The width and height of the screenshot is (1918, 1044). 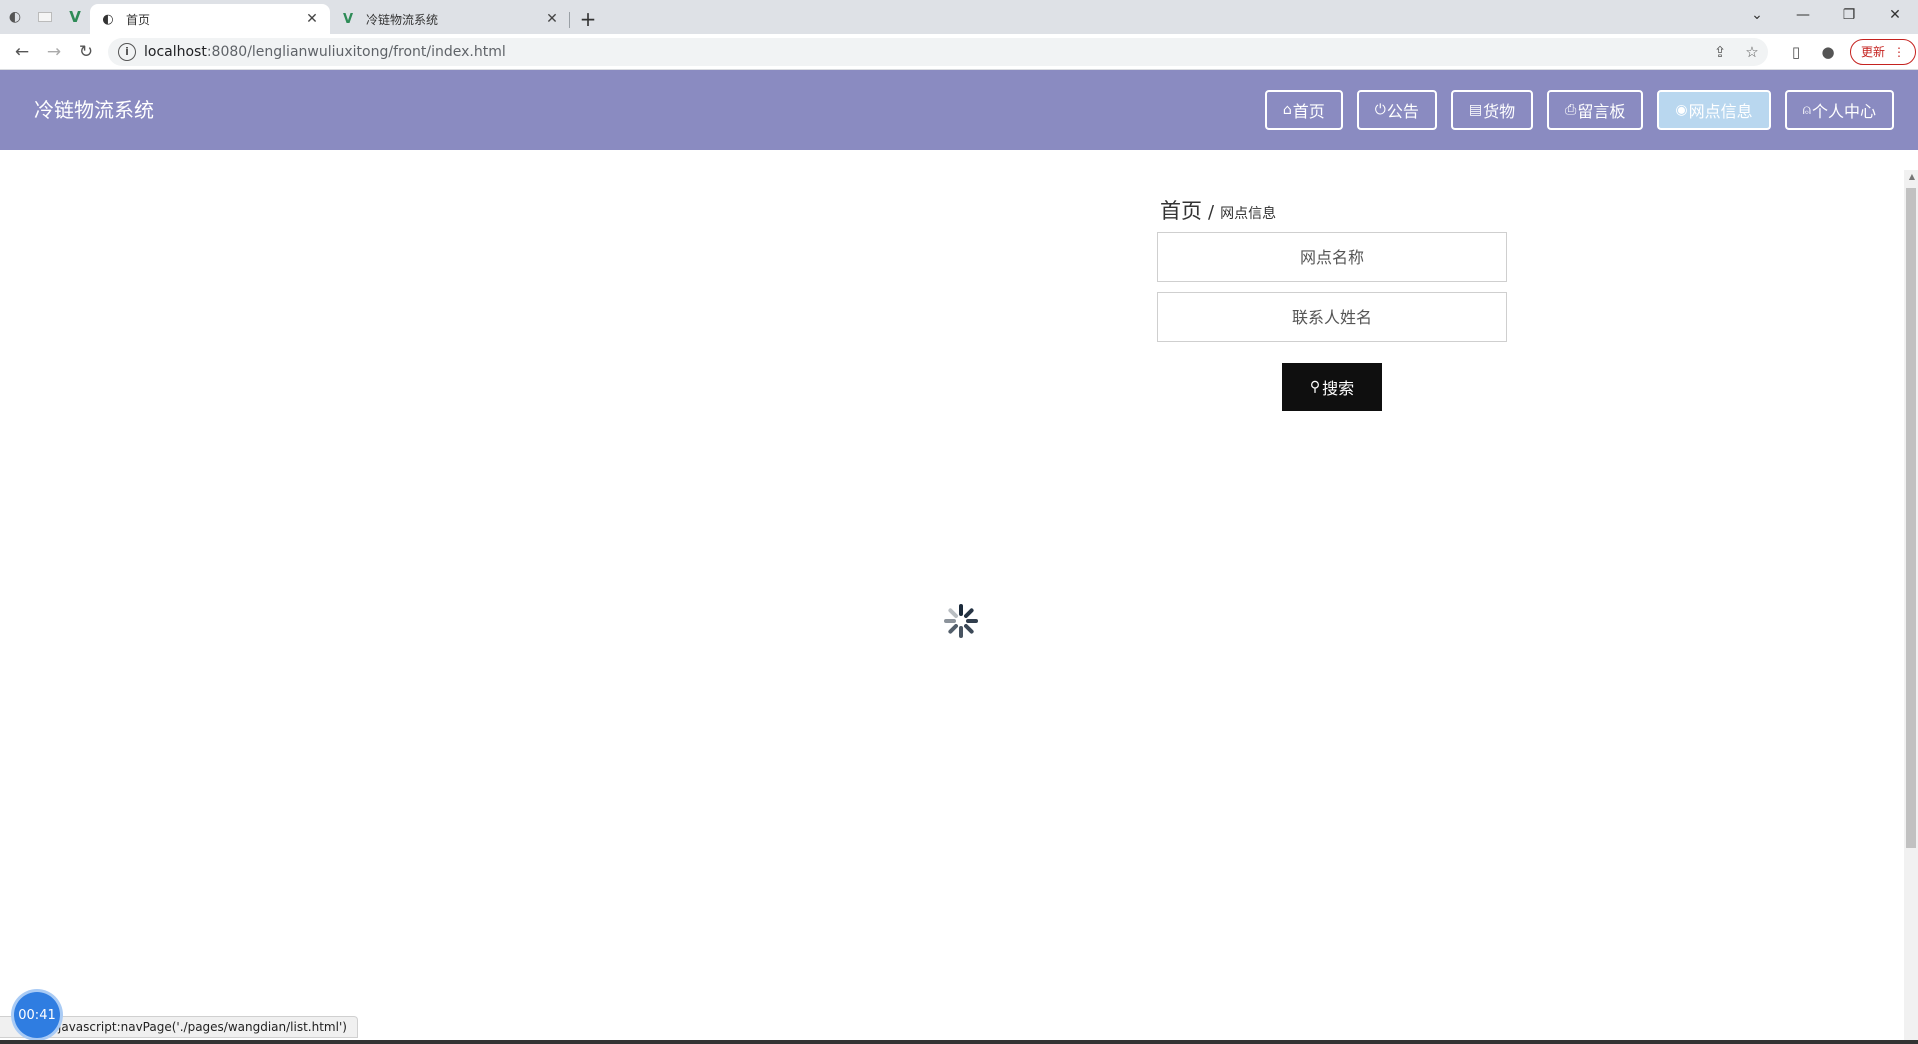 I want to click on contact-name-input, so click(x=1332, y=317).